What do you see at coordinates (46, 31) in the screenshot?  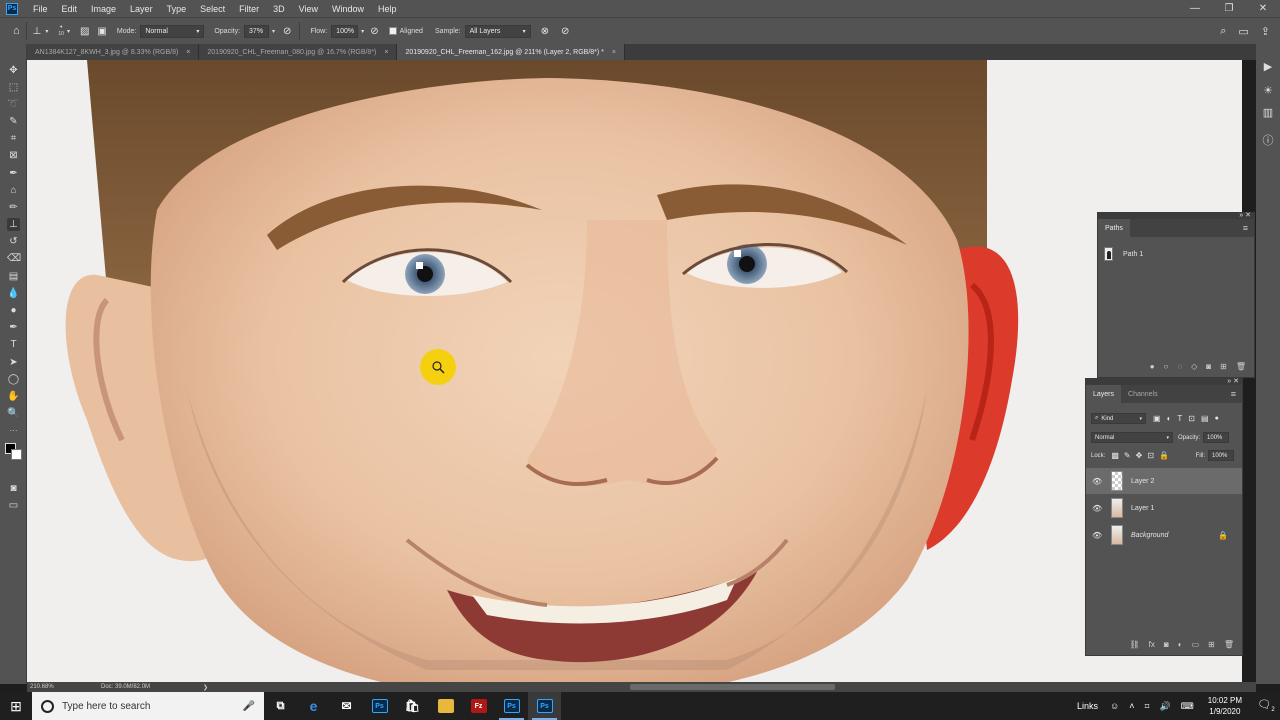 I see `tool-preset-dropdown-icon: ▾` at bounding box center [46, 31].